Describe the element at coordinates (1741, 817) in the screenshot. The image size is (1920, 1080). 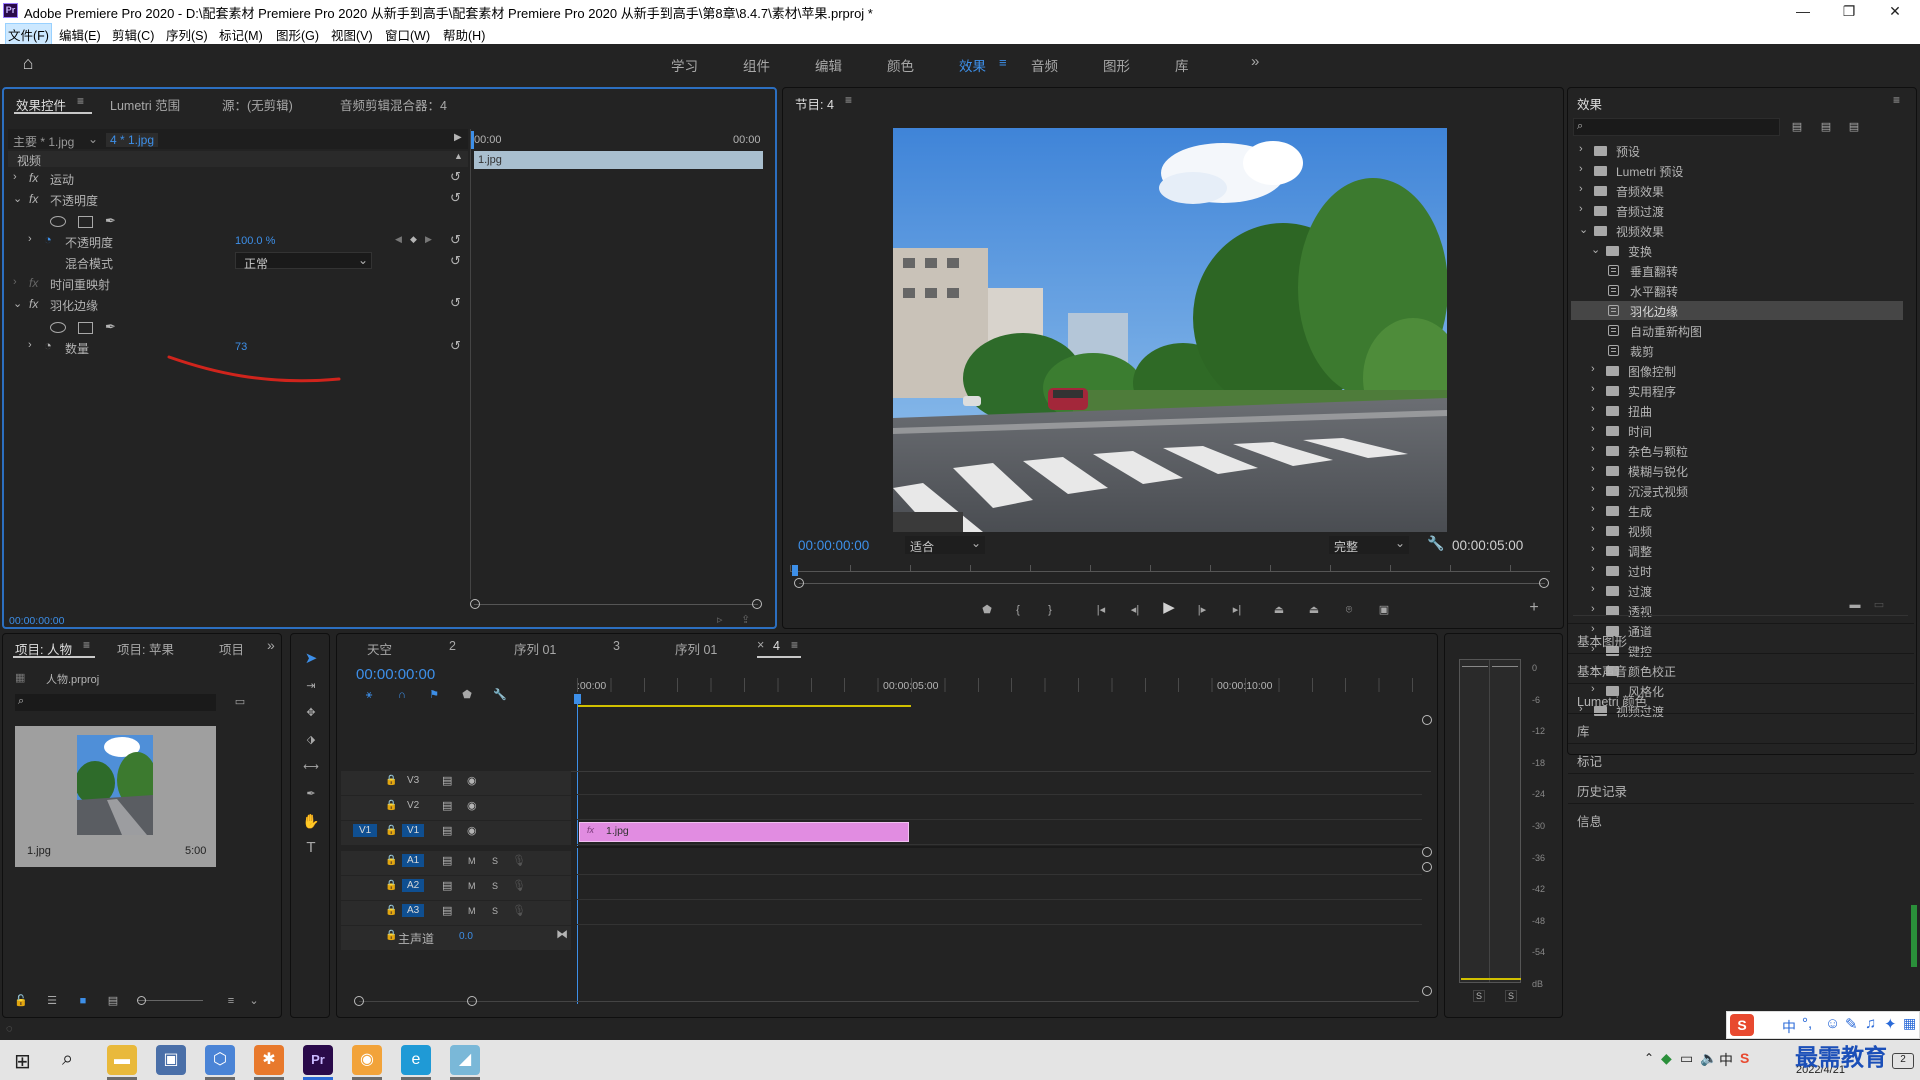
I see `side-panel-tab: 信息` at that location.